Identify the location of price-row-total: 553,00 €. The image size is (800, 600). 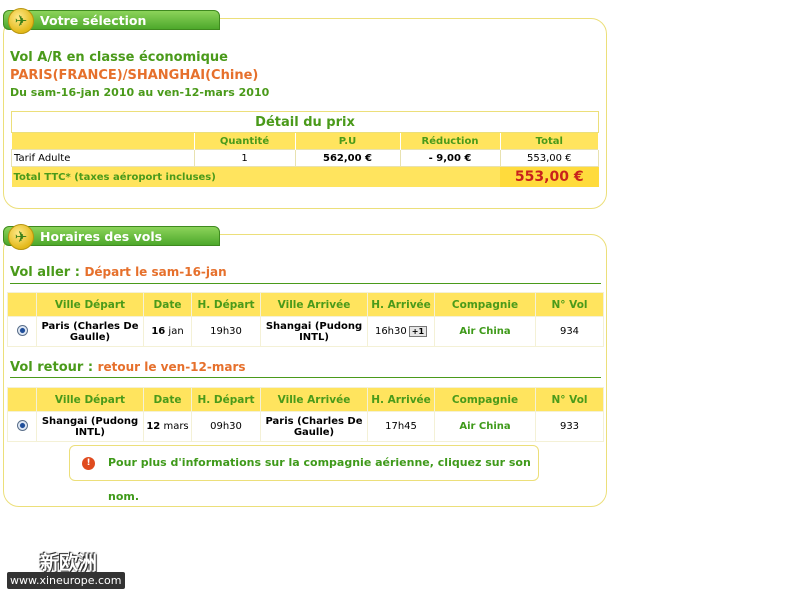
(549, 158).